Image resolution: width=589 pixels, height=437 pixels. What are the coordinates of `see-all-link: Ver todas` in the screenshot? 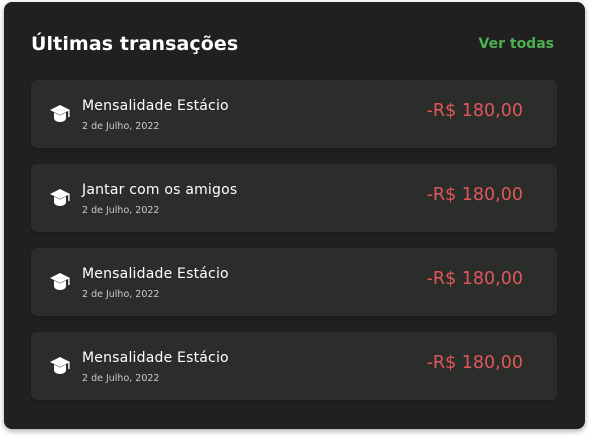 It's located at (516, 44).